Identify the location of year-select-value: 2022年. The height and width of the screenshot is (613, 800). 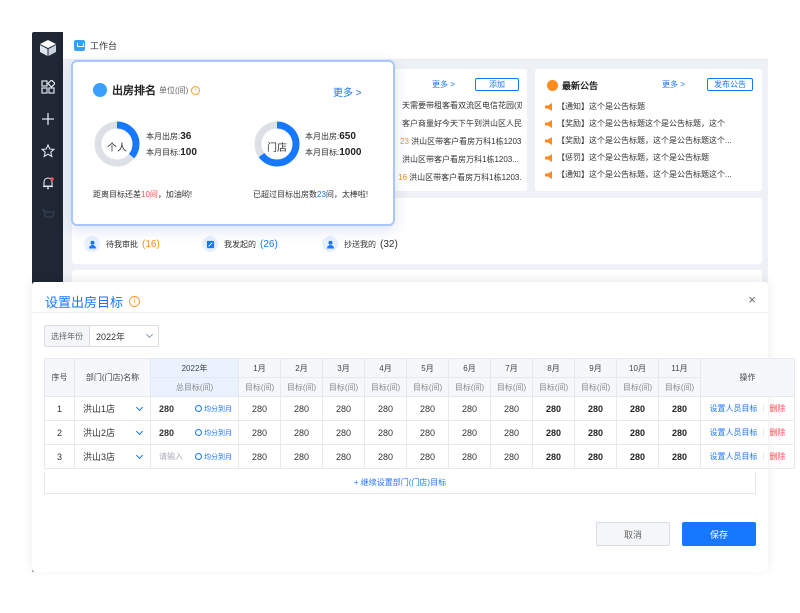
(124, 336).